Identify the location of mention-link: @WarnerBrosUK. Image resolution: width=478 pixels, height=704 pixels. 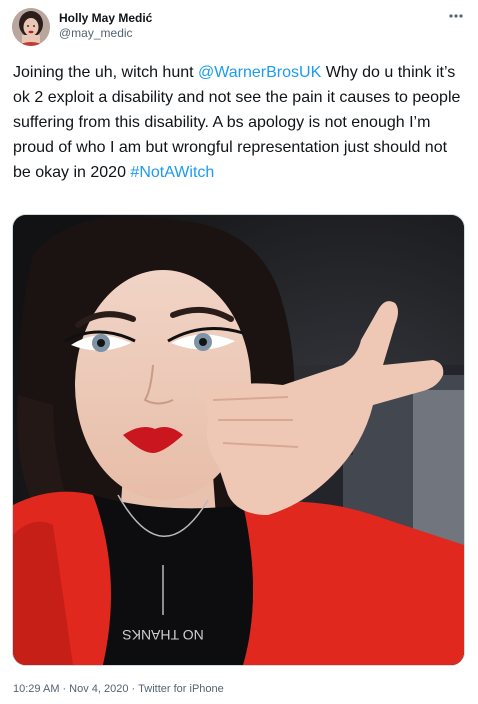
(259, 72).